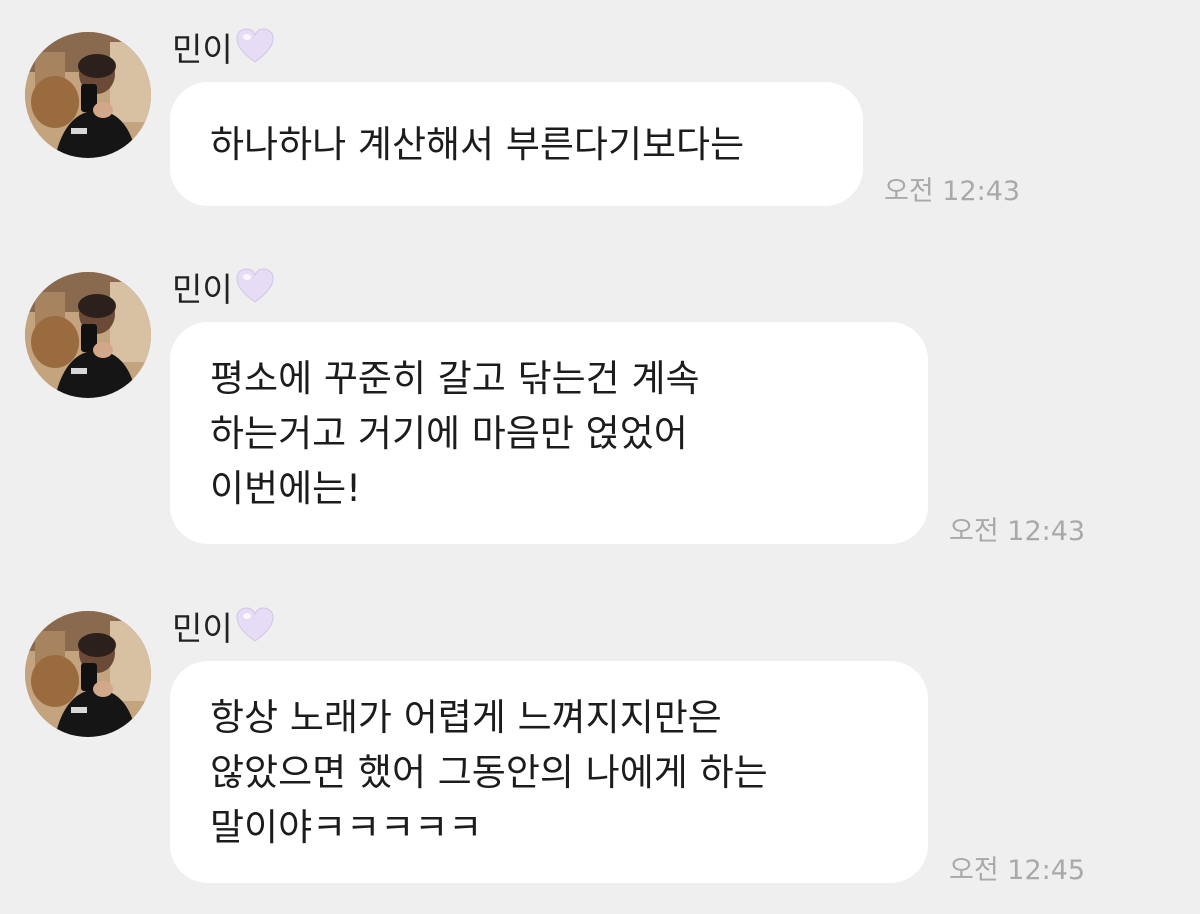  Describe the element at coordinates (466, 717) in the screenshot. I see `message-line: 항상 노래가 어렵게 느껴지지만은` at that location.